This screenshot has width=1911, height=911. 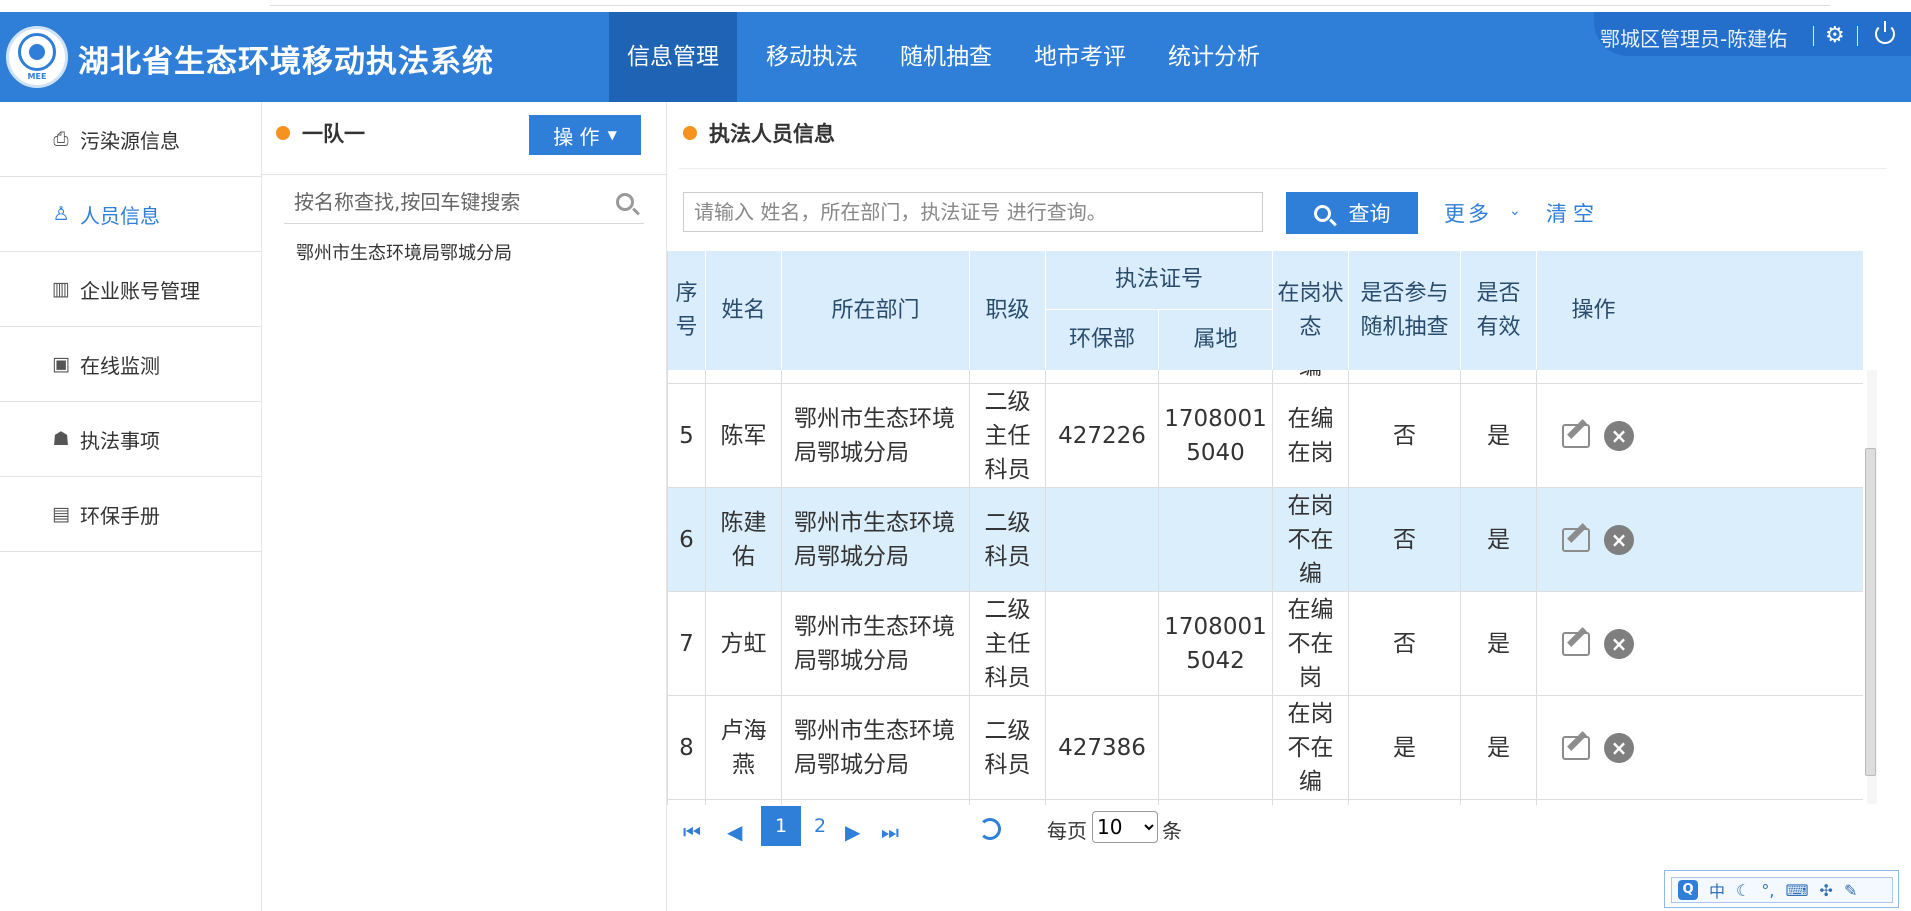 I want to click on th-name: 姓名, so click(x=744, y=310).